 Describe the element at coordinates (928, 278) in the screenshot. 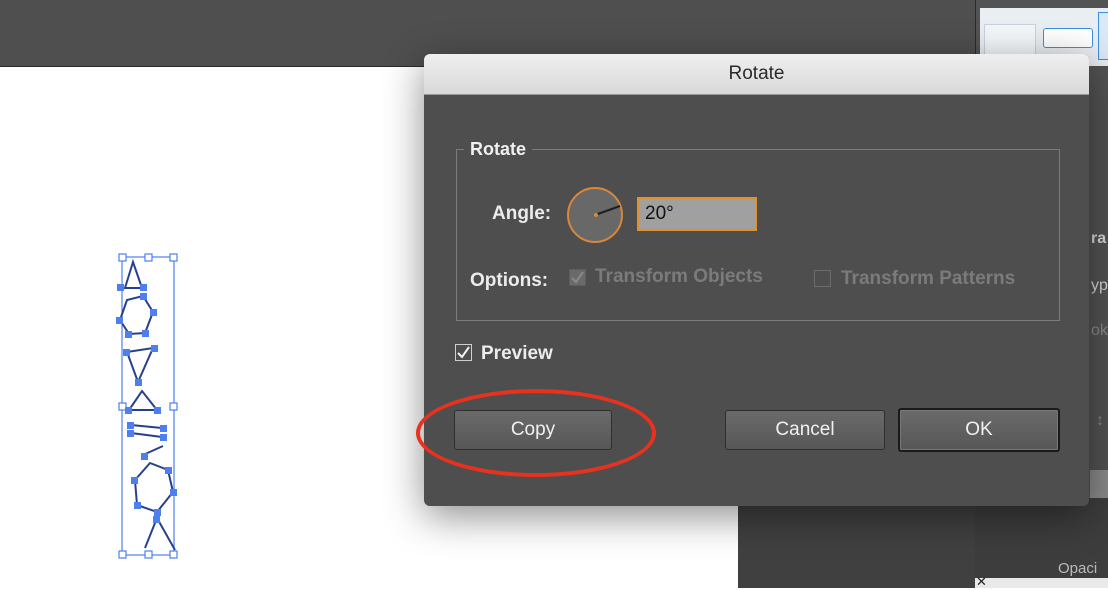

I see `transform-patterns-label: Transform Patterns` at that location.